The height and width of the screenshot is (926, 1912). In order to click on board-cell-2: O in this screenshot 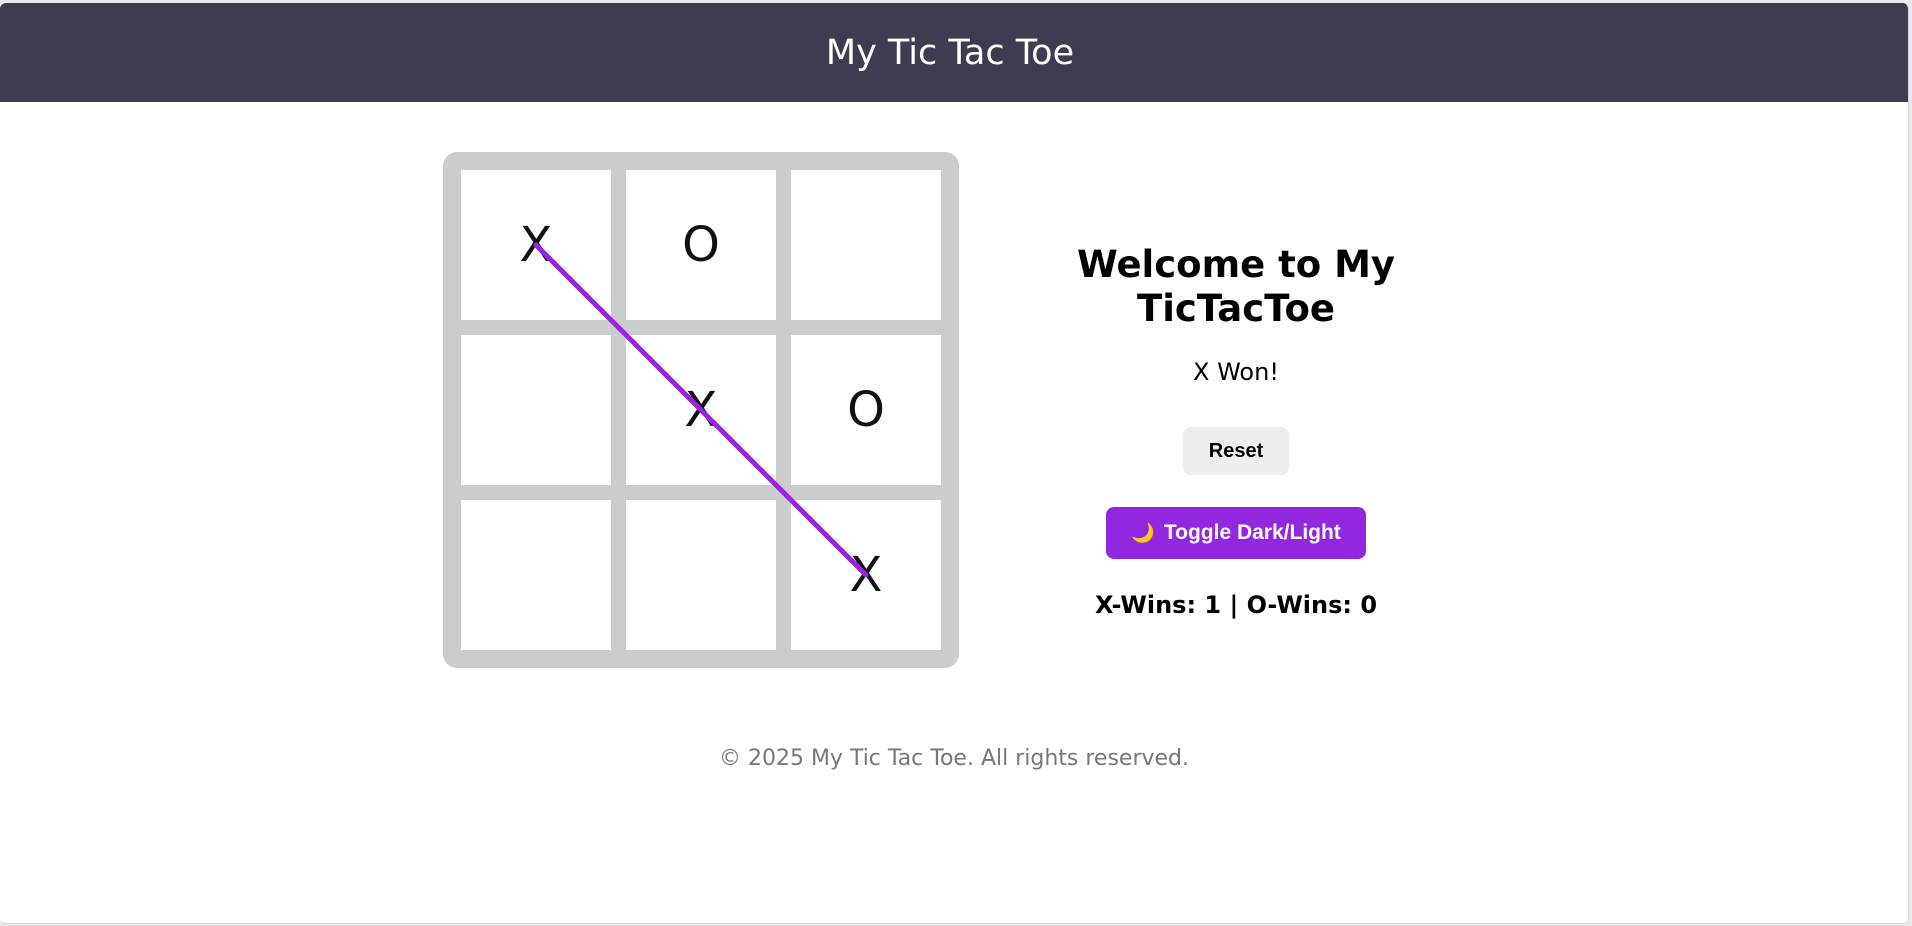, I will do `click(701, 245)`.